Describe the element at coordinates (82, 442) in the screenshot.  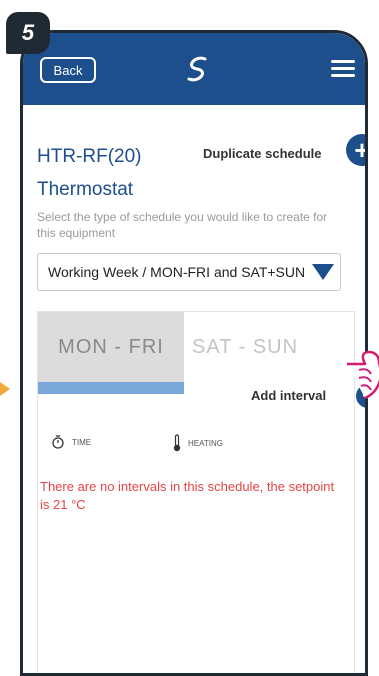
I see `time-column-label: TIME` at that location.